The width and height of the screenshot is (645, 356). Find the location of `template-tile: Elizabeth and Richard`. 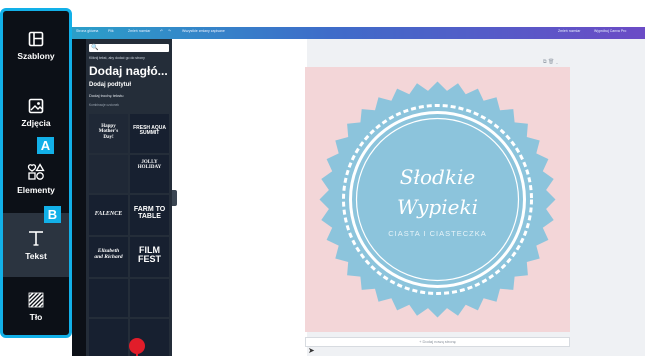

template-tile: Elizabeth and Richard is located at coordinates (108, 257).